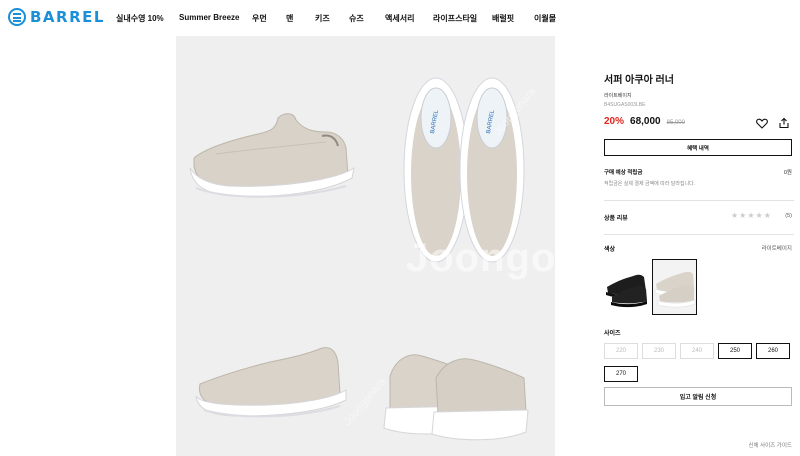  What do you see at coordinates (612, 334) in the screenshot?
I see `size-label: 사이즈` at bounding box center [612, 334].